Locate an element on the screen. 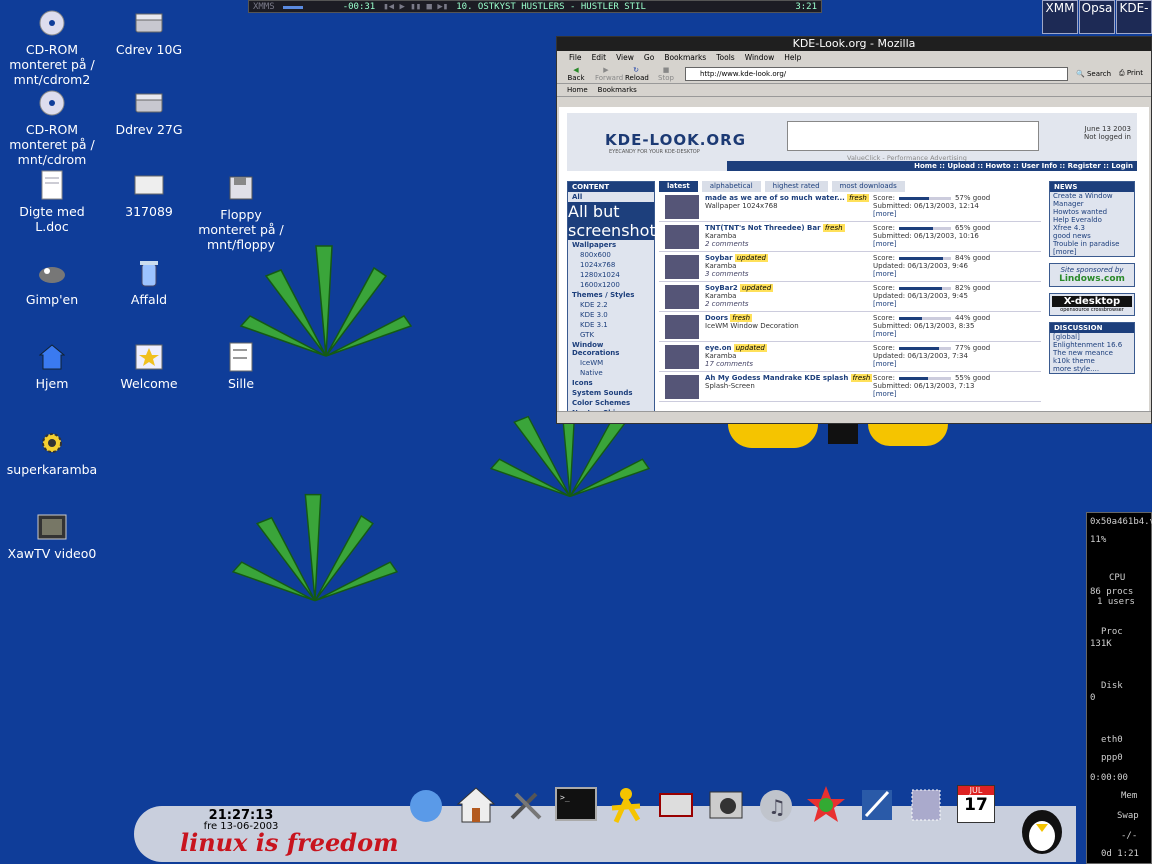  menu-bookmarks: Bookmarks is located at coordinates (685, 57).